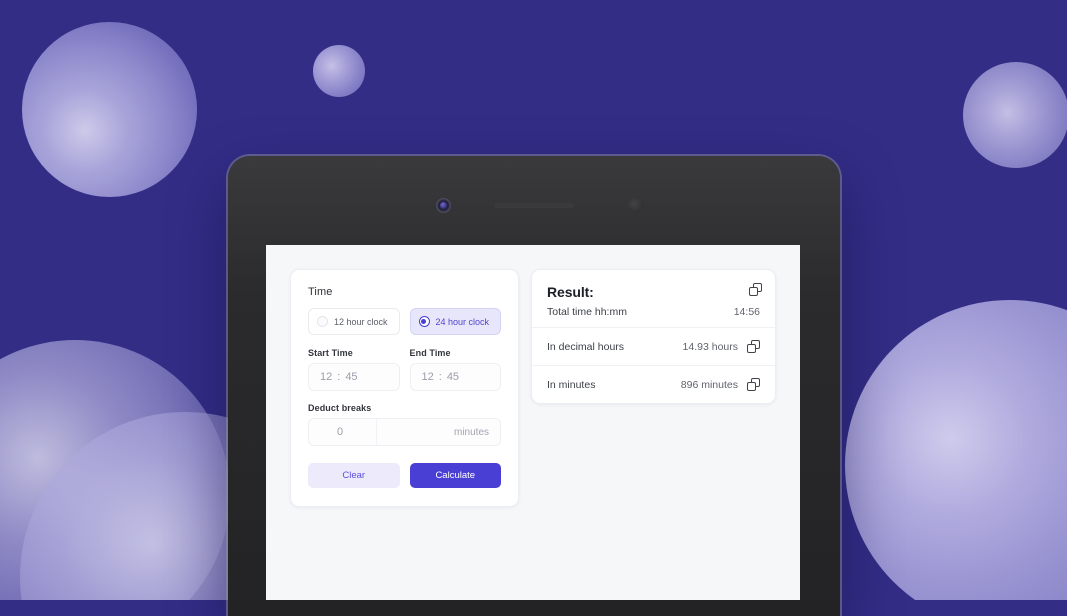 The height and width of the screenshot is (616, 1067). I want to click on clear-button: Clear, so click(354, 475).